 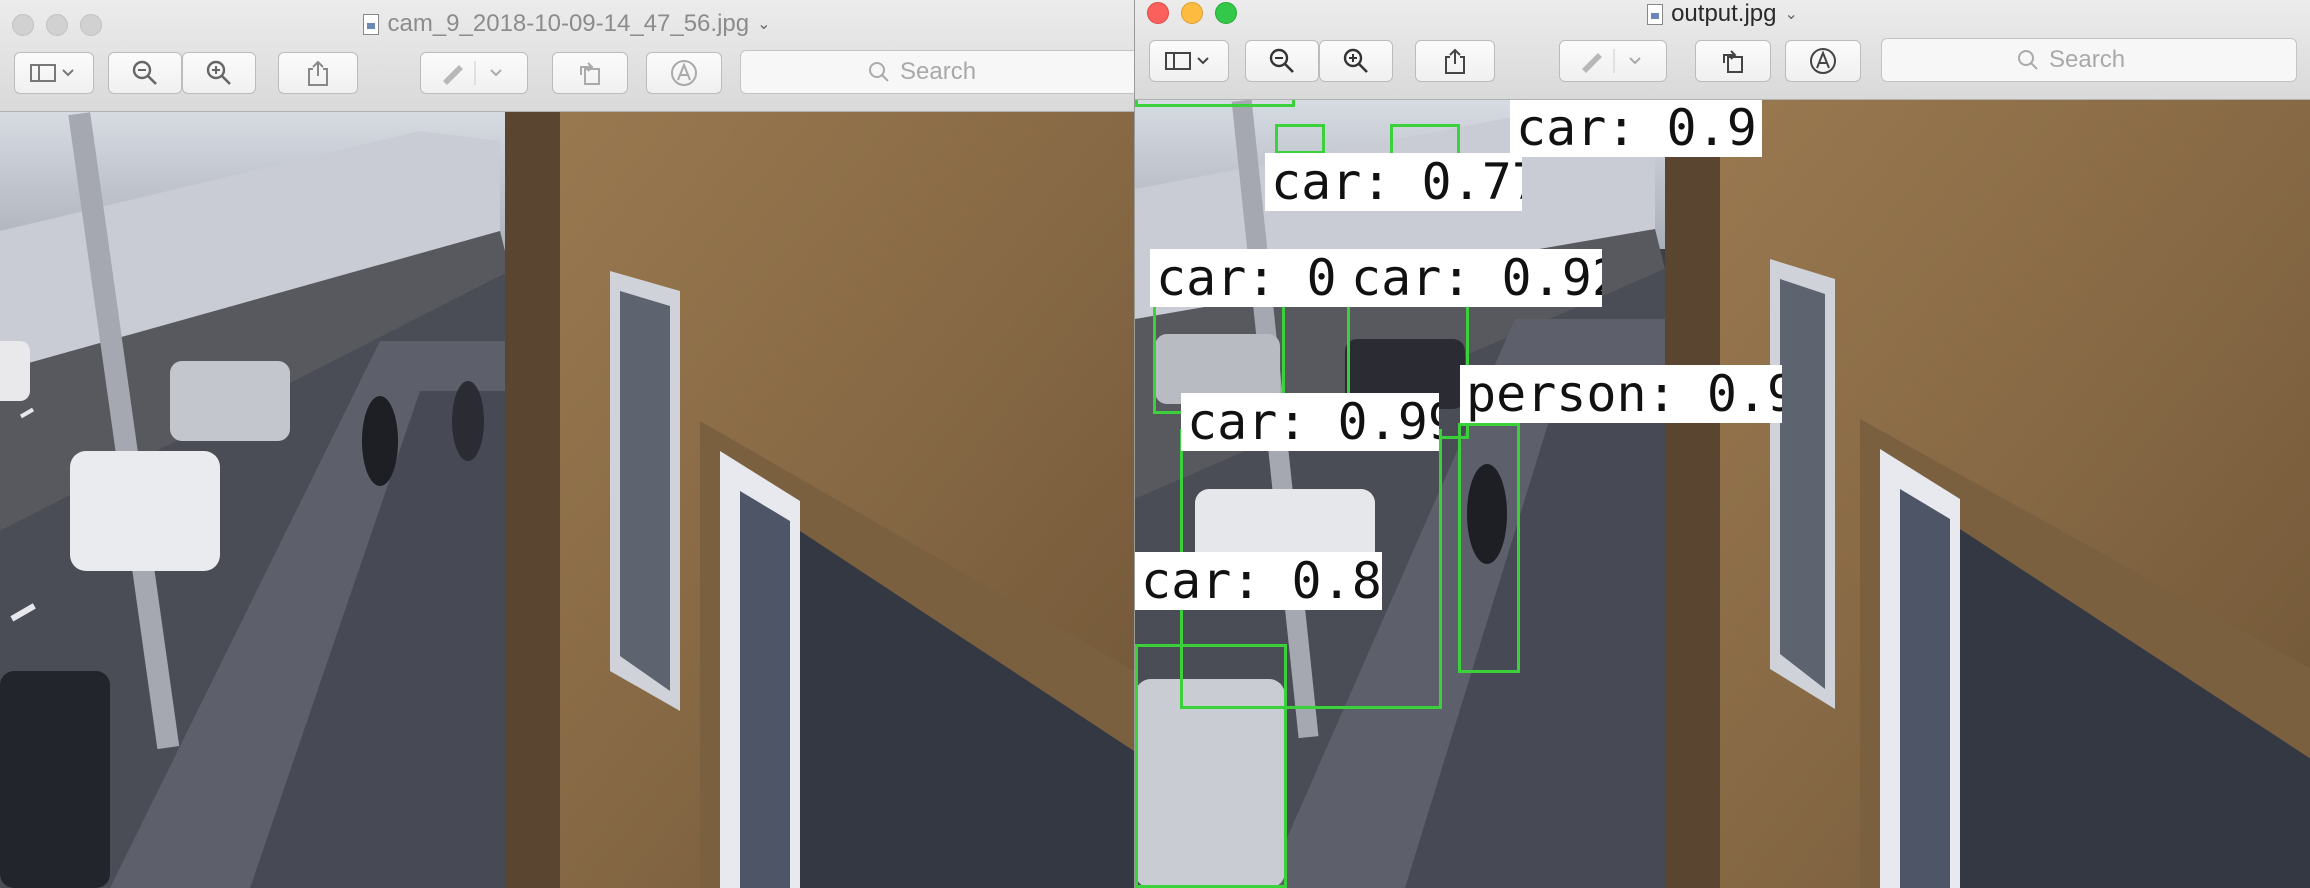 I want to click on search-field-right, so click(x=2089, y=60).